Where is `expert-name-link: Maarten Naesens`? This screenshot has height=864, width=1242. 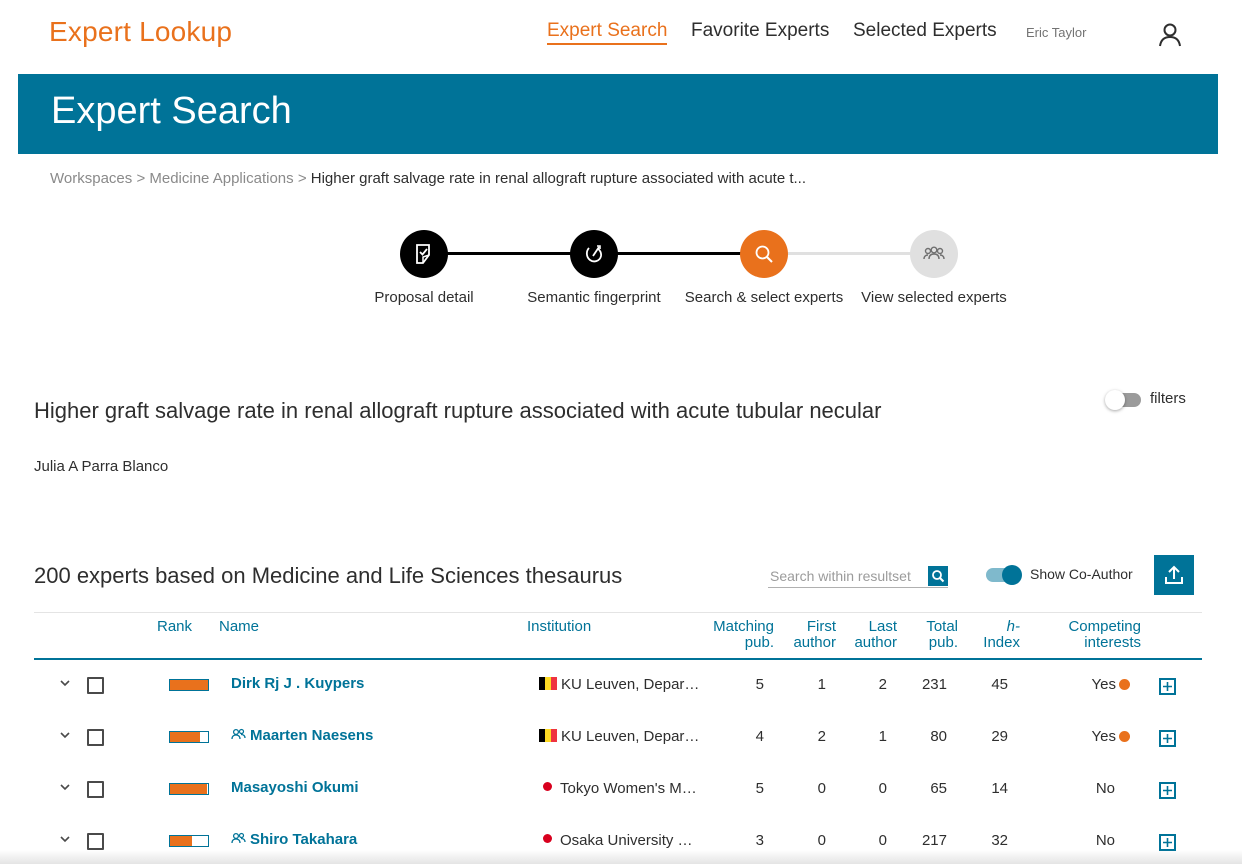
expert-name-link: Maarten Naesens is located at coordinates (302, 735).